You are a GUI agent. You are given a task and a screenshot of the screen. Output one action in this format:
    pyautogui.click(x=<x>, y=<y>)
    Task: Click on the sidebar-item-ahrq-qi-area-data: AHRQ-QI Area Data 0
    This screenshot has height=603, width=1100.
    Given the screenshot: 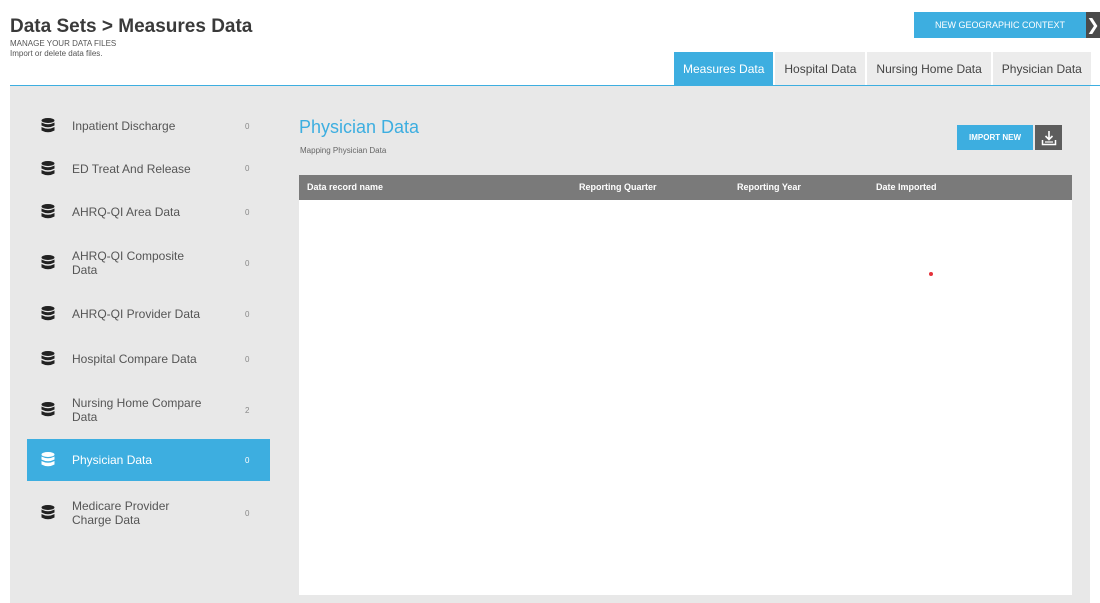 What is the action you would take?
    pyautogui.click(x=148, y=212)
    